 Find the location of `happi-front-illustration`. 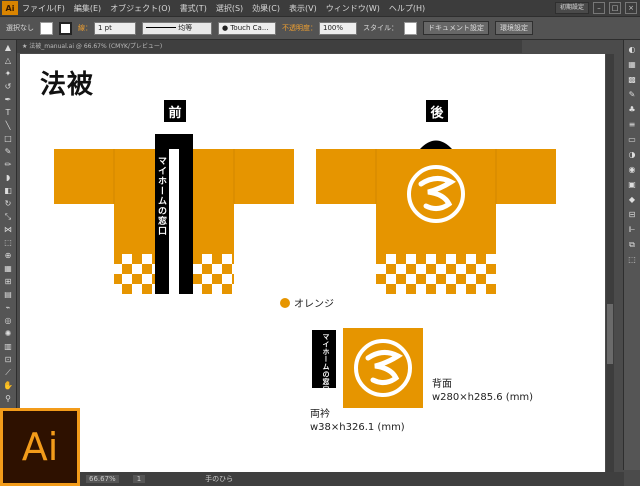

happi-front-illustration is located at coordinates (174, 219).